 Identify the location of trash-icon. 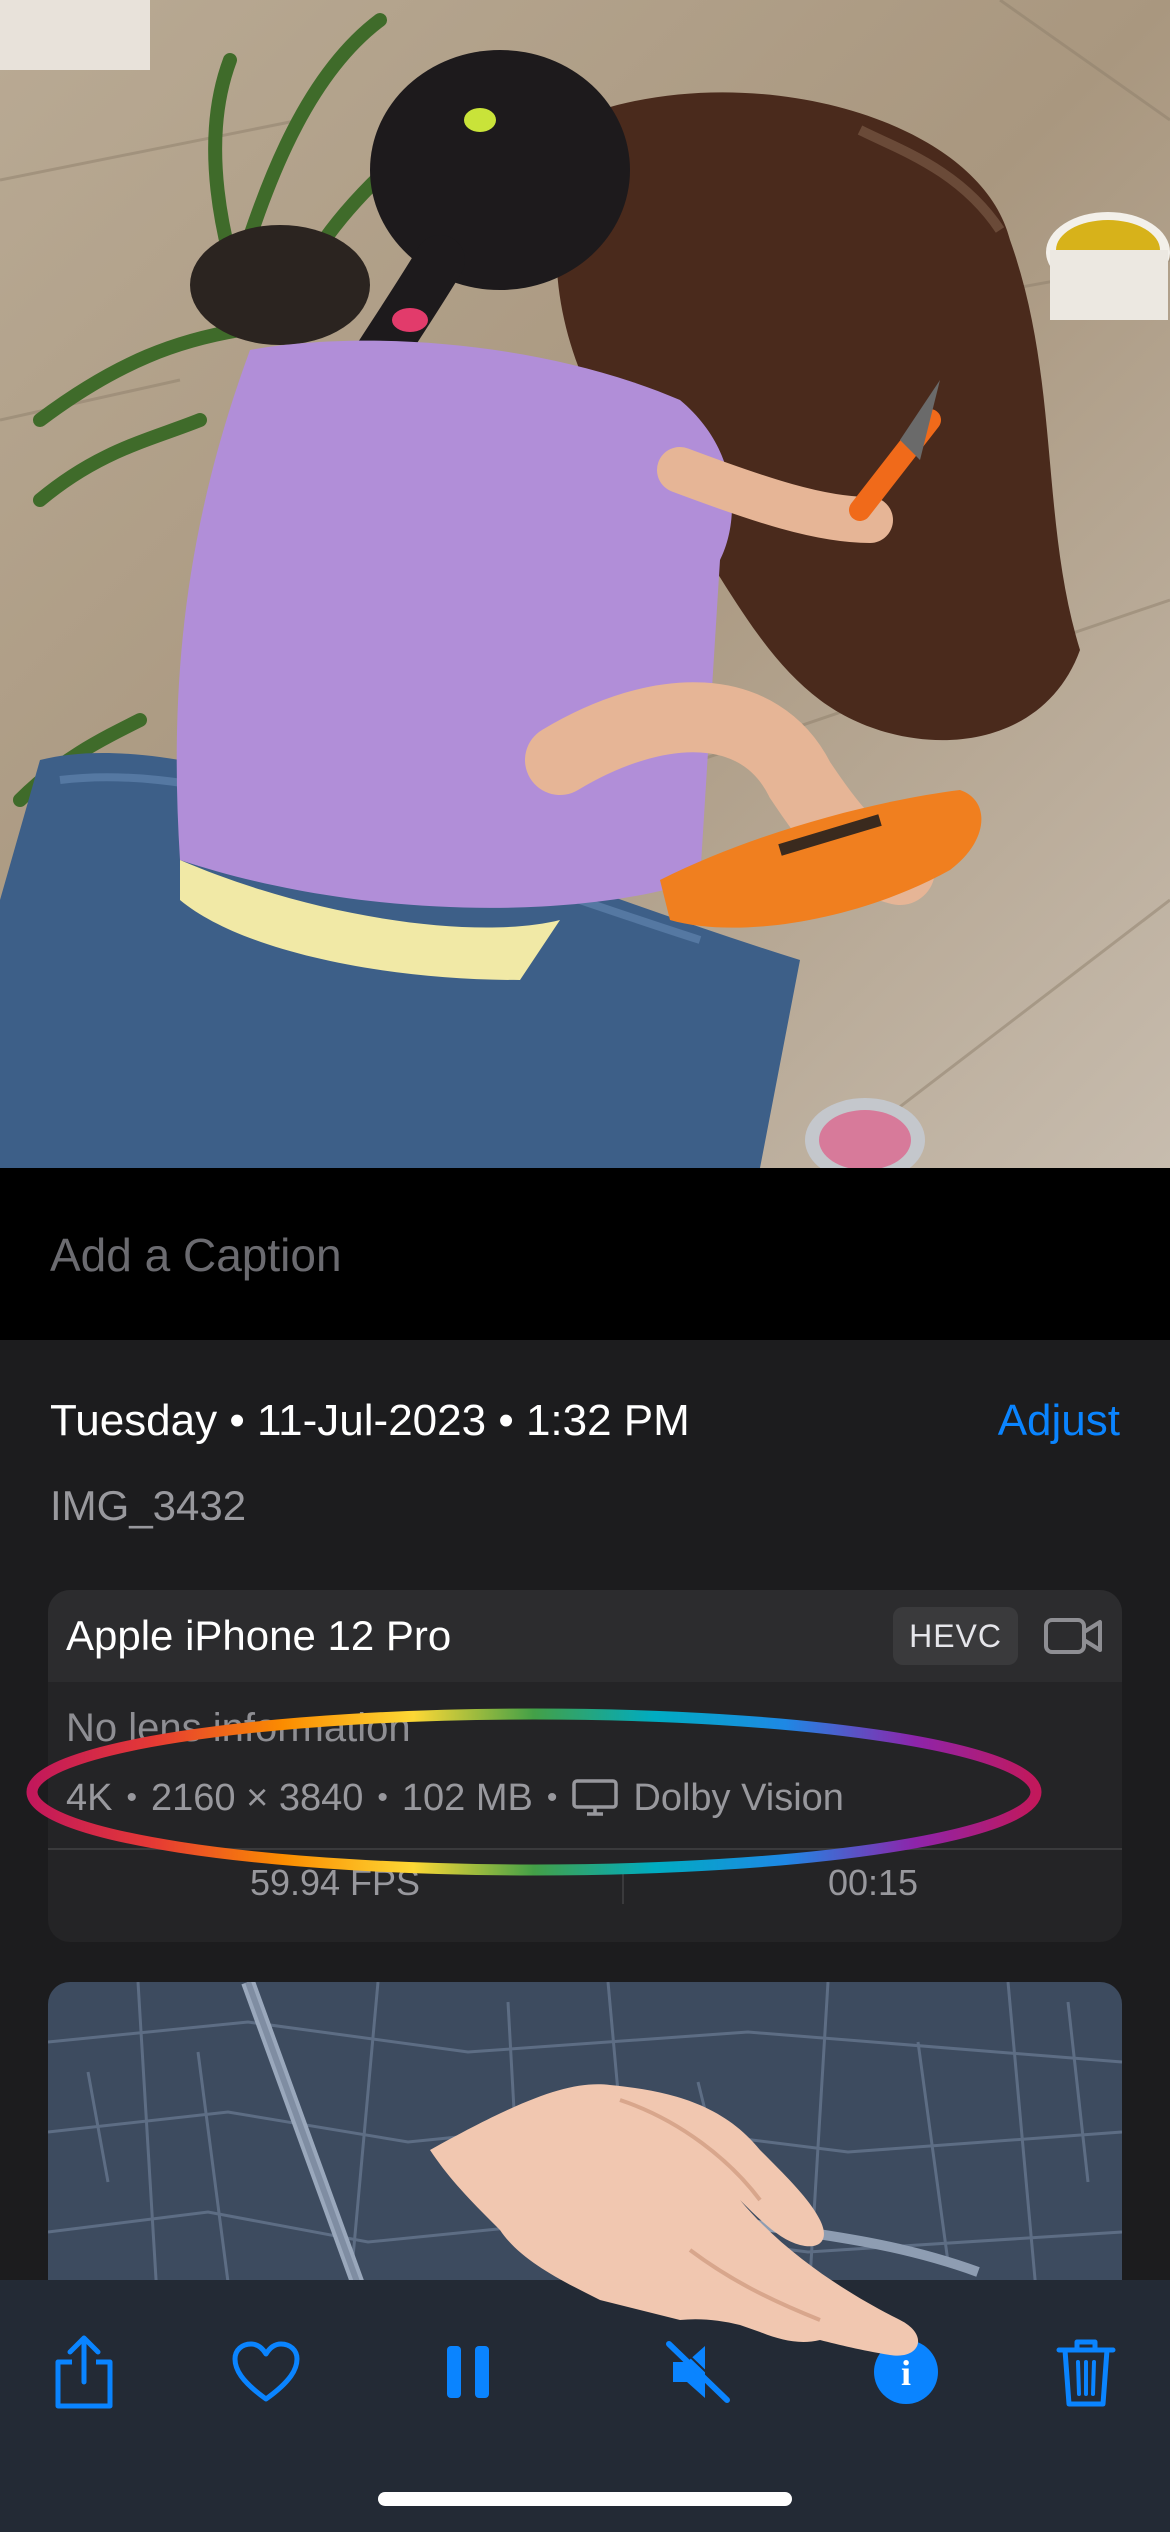
(1086, 2373).